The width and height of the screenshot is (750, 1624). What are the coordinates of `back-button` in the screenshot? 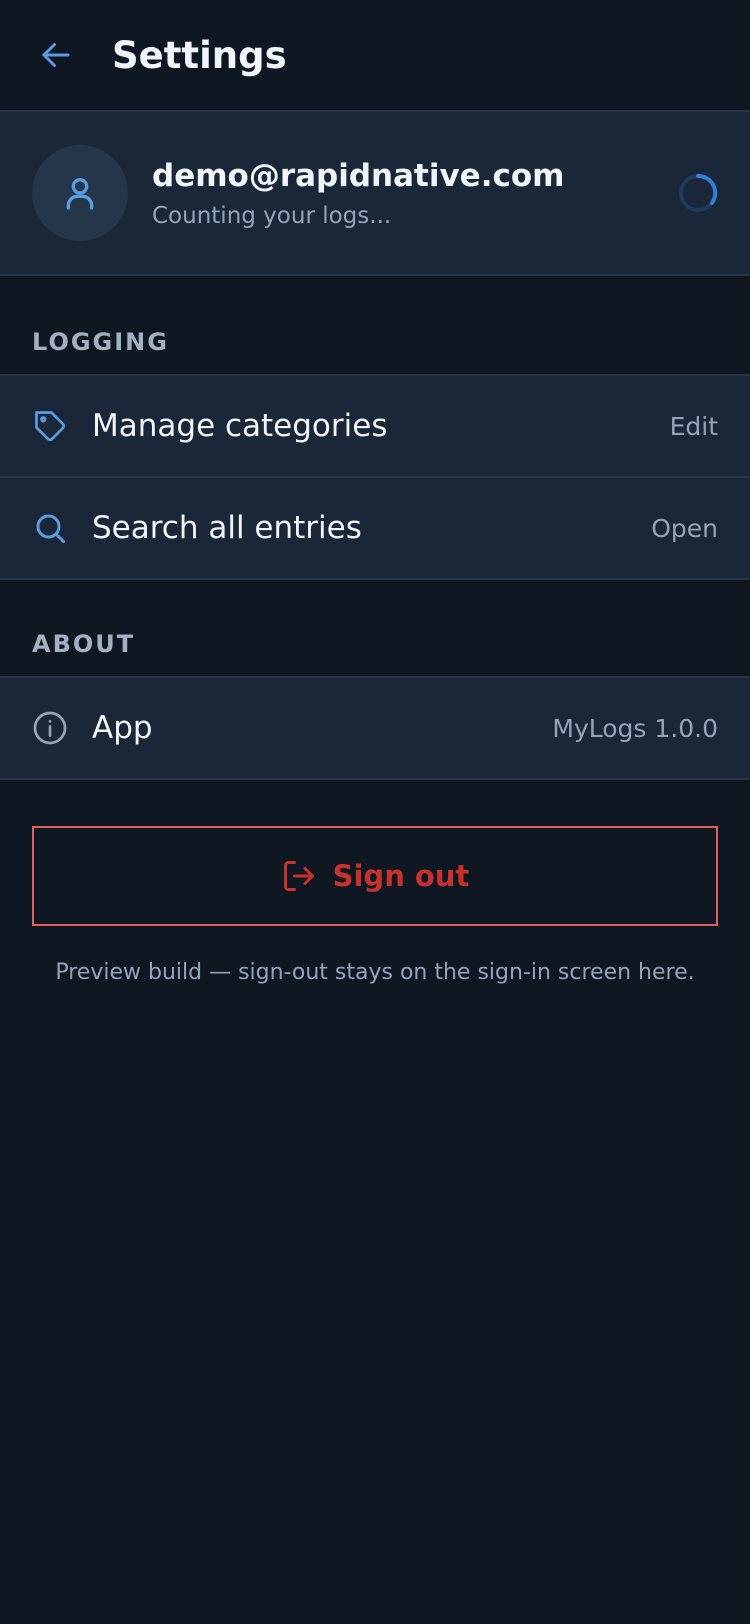 It's located at (56, 55).